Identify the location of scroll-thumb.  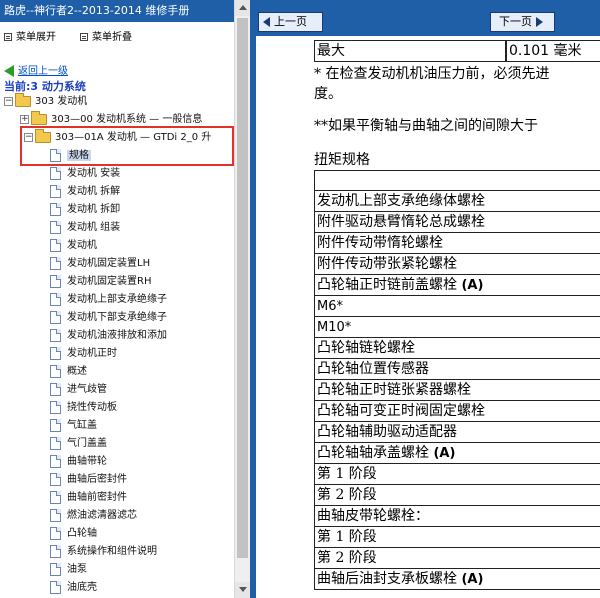
(242, 288).